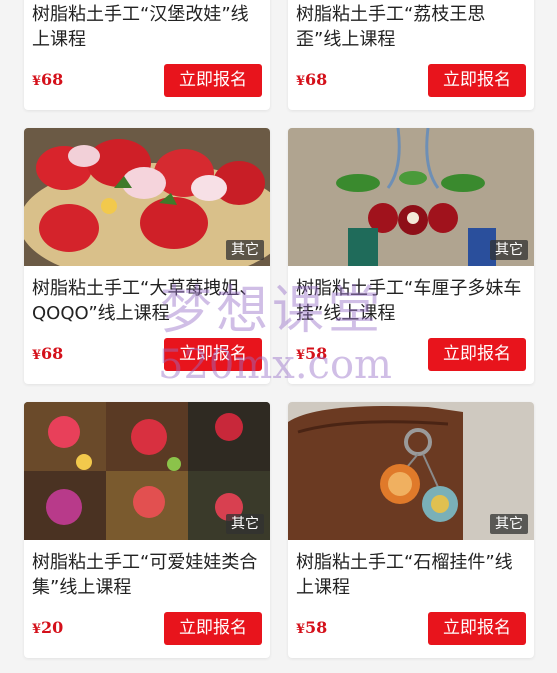 The width and height of the screenshot is (557, 673). Describe the element at coordinates (148, 575) in the screenshot. I see `course-title: 树脂粘土手工“可爱娃娃类合集”线上课程` at that location.